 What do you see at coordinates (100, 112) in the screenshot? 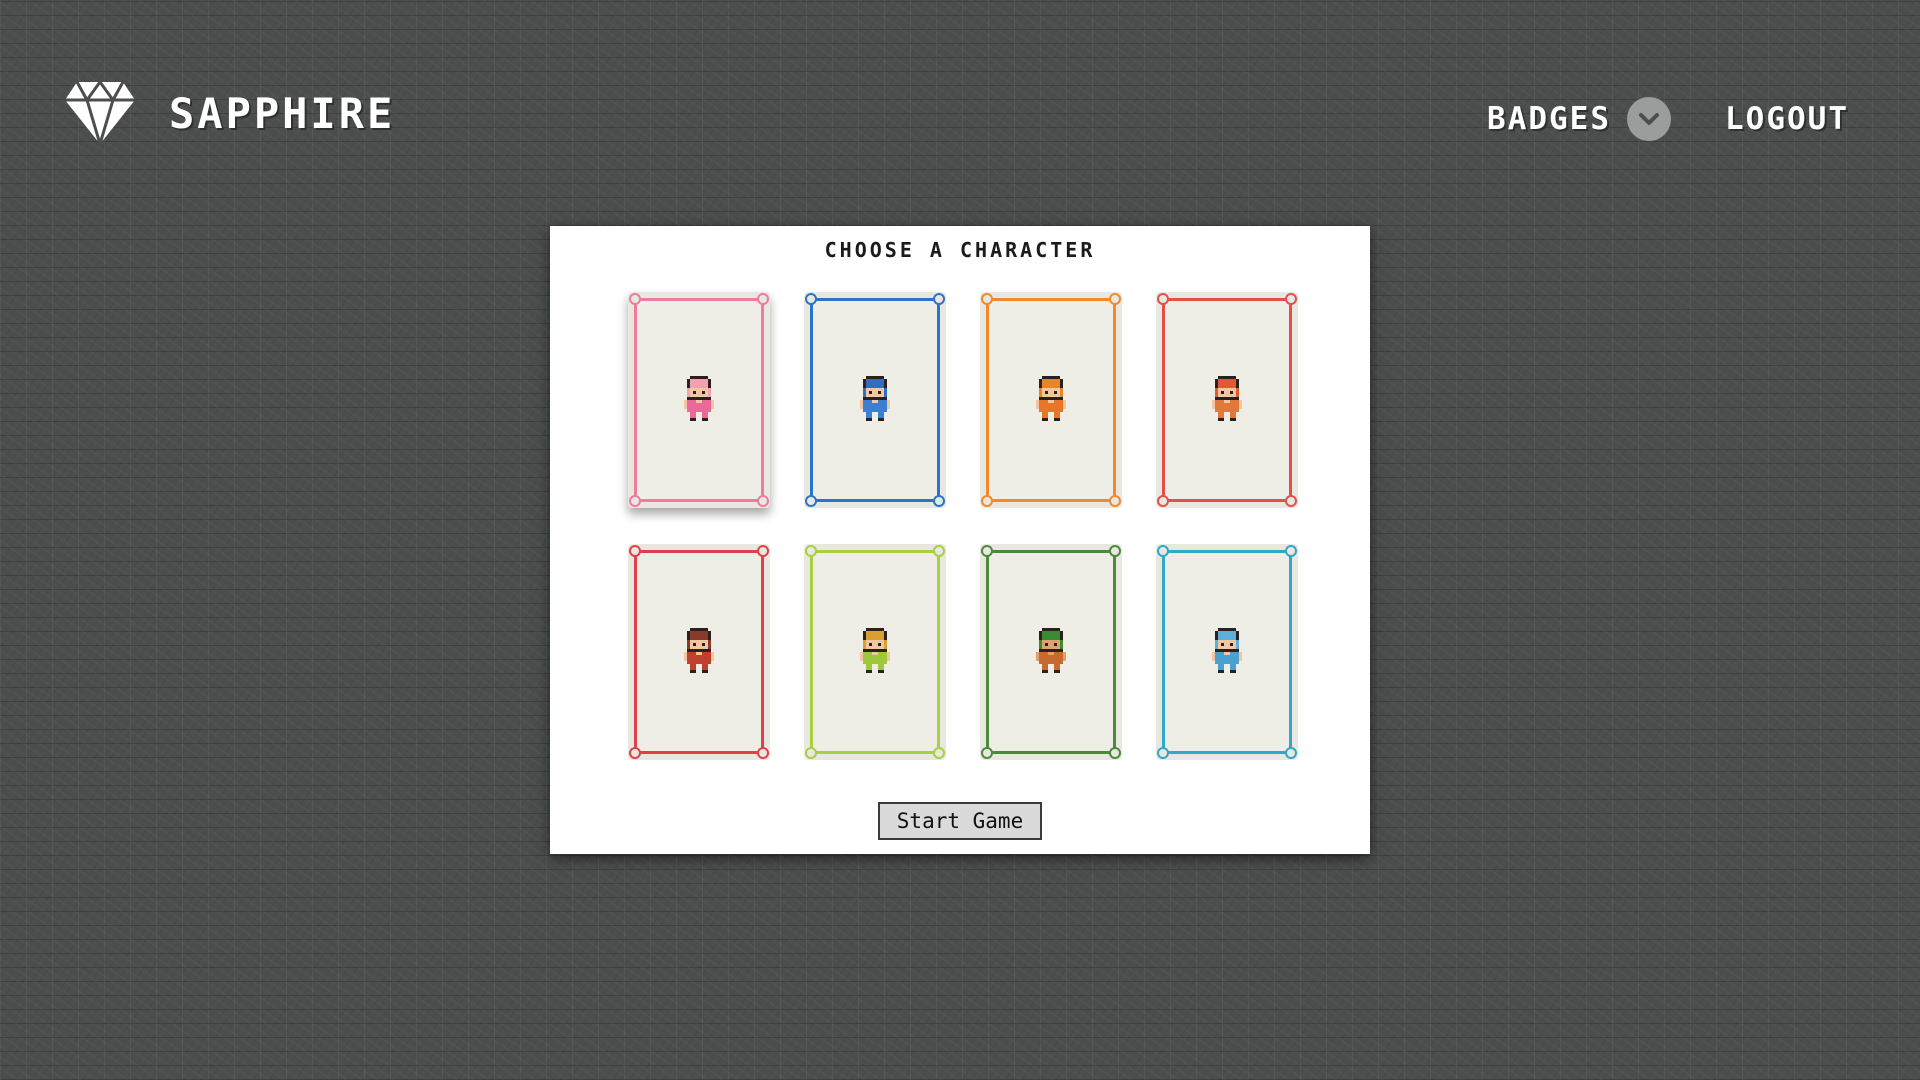
I see `diamond-icon` at bounding box center [100, 112].